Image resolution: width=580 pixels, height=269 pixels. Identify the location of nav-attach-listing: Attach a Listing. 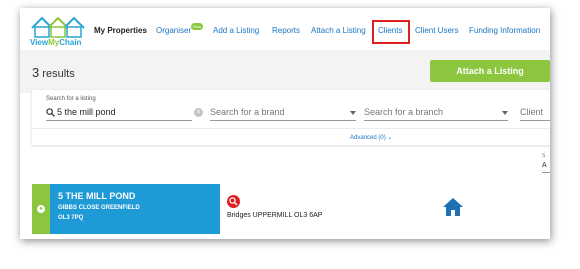
(338, 30).